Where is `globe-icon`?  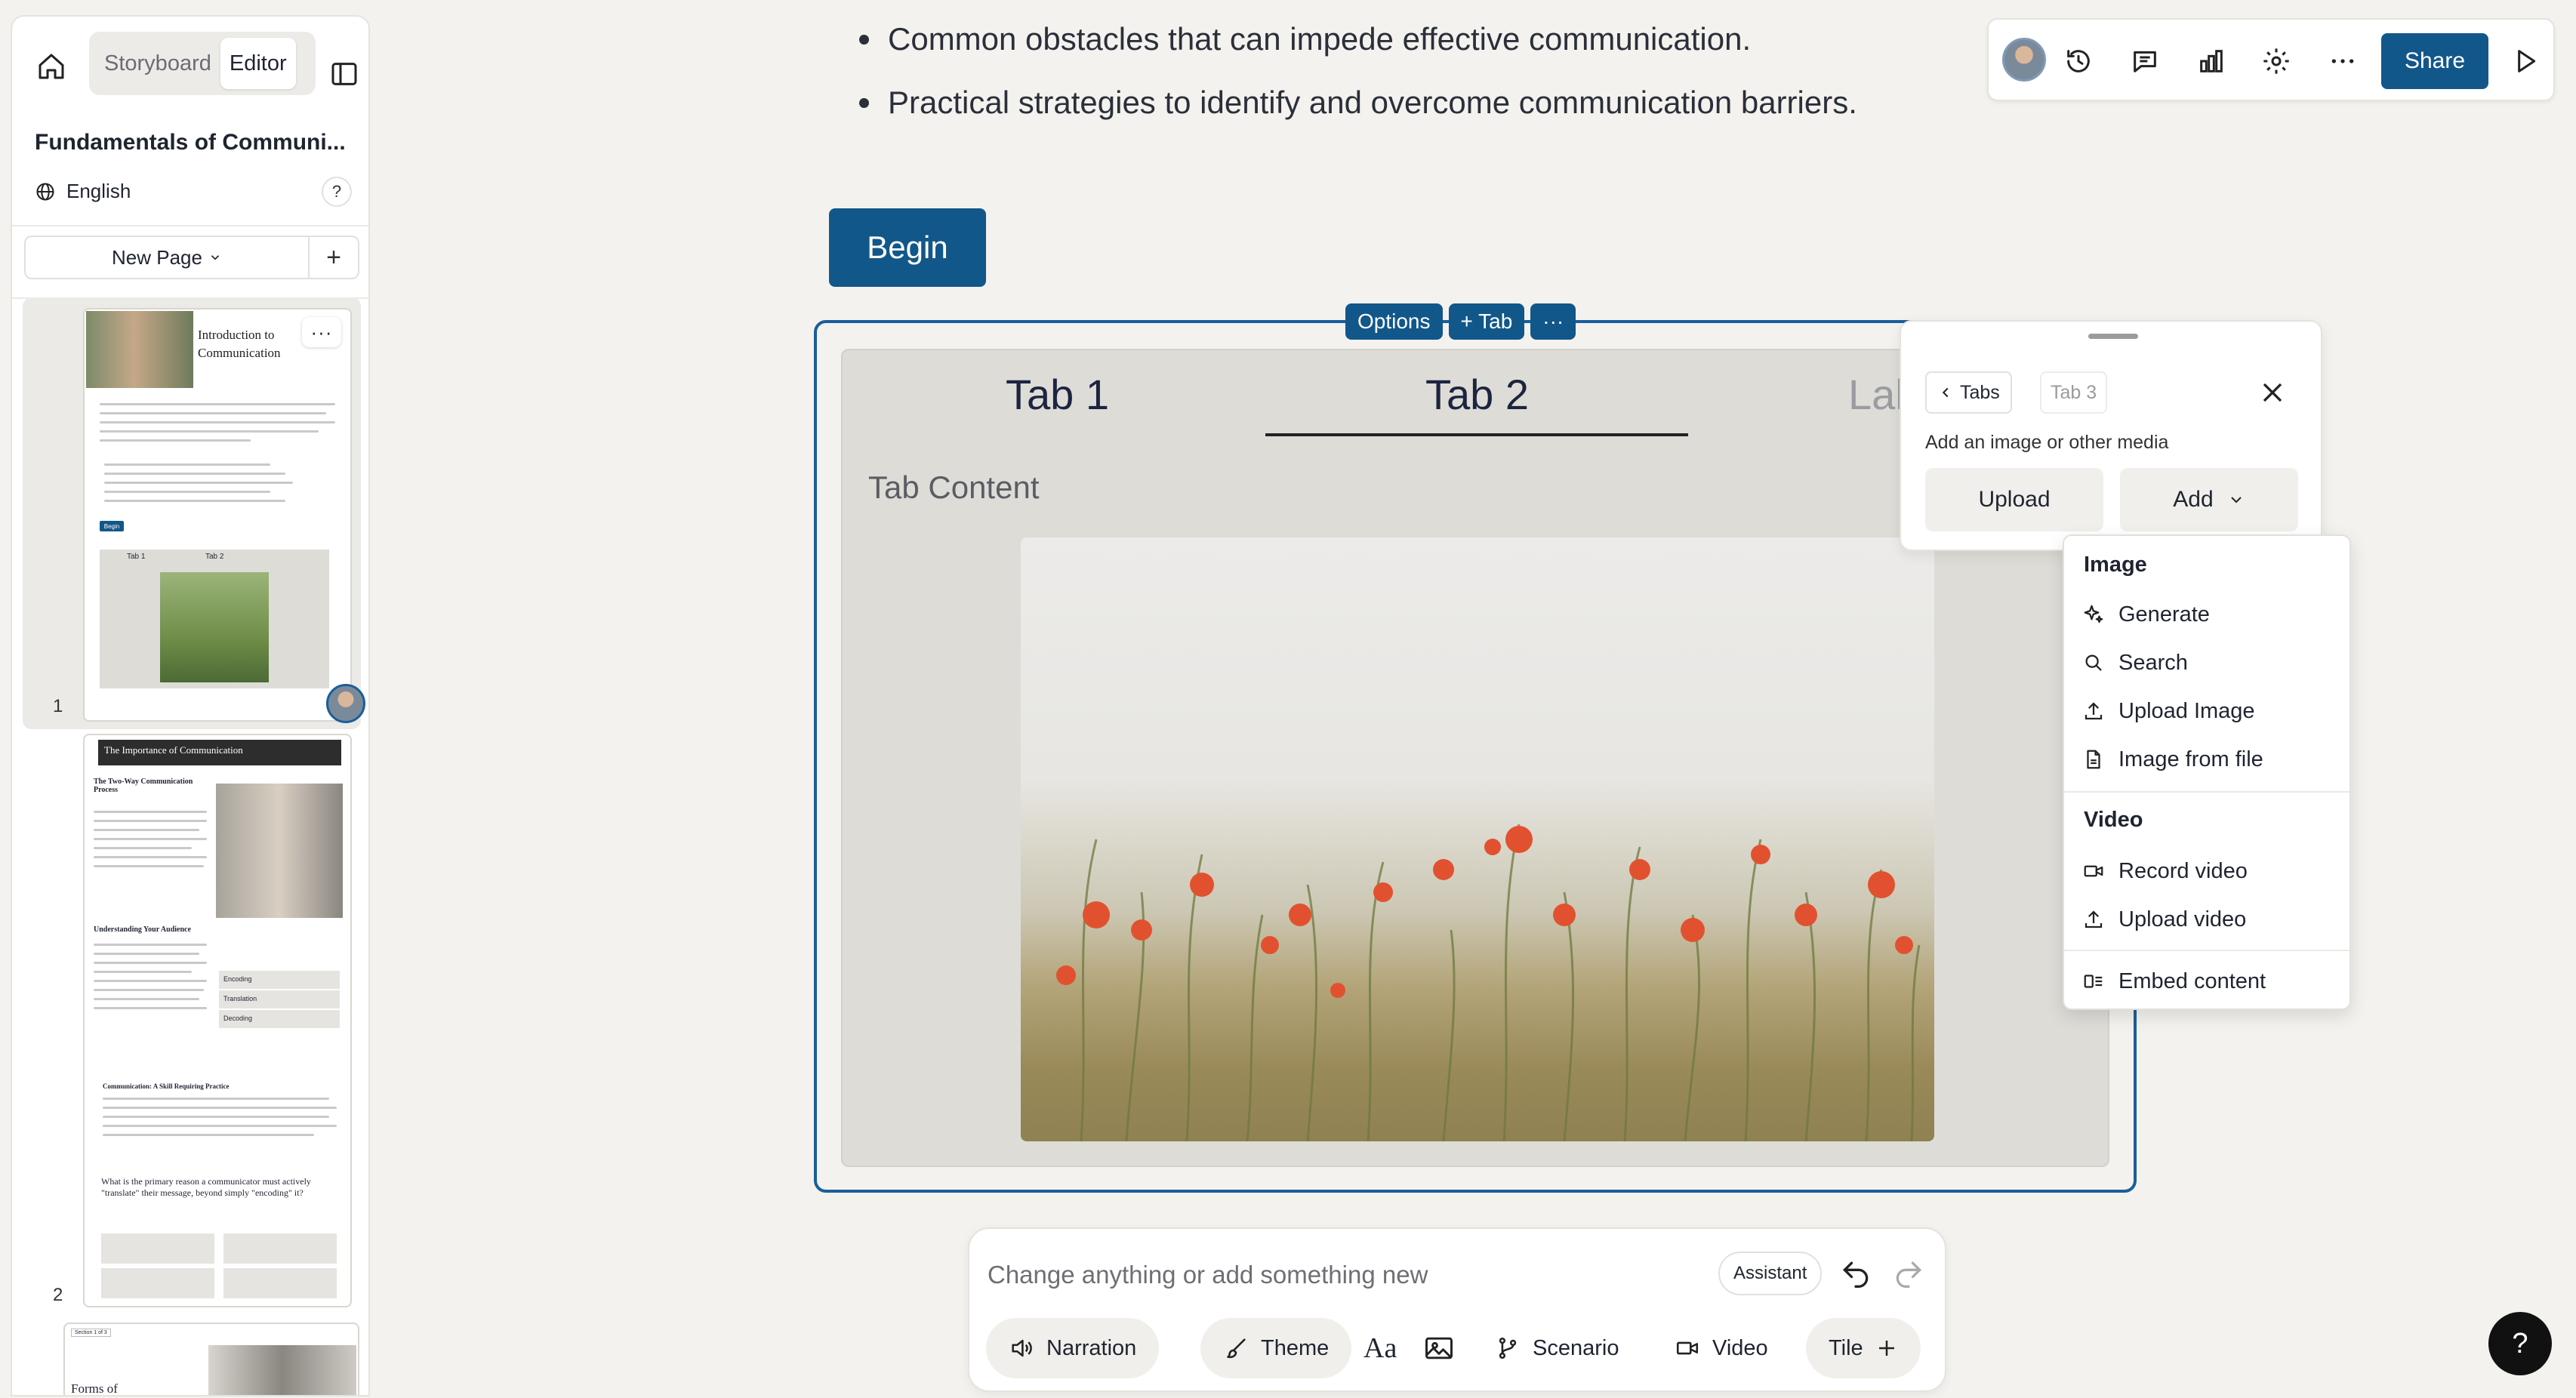 globe-icon is located at coordinates (45, 191).